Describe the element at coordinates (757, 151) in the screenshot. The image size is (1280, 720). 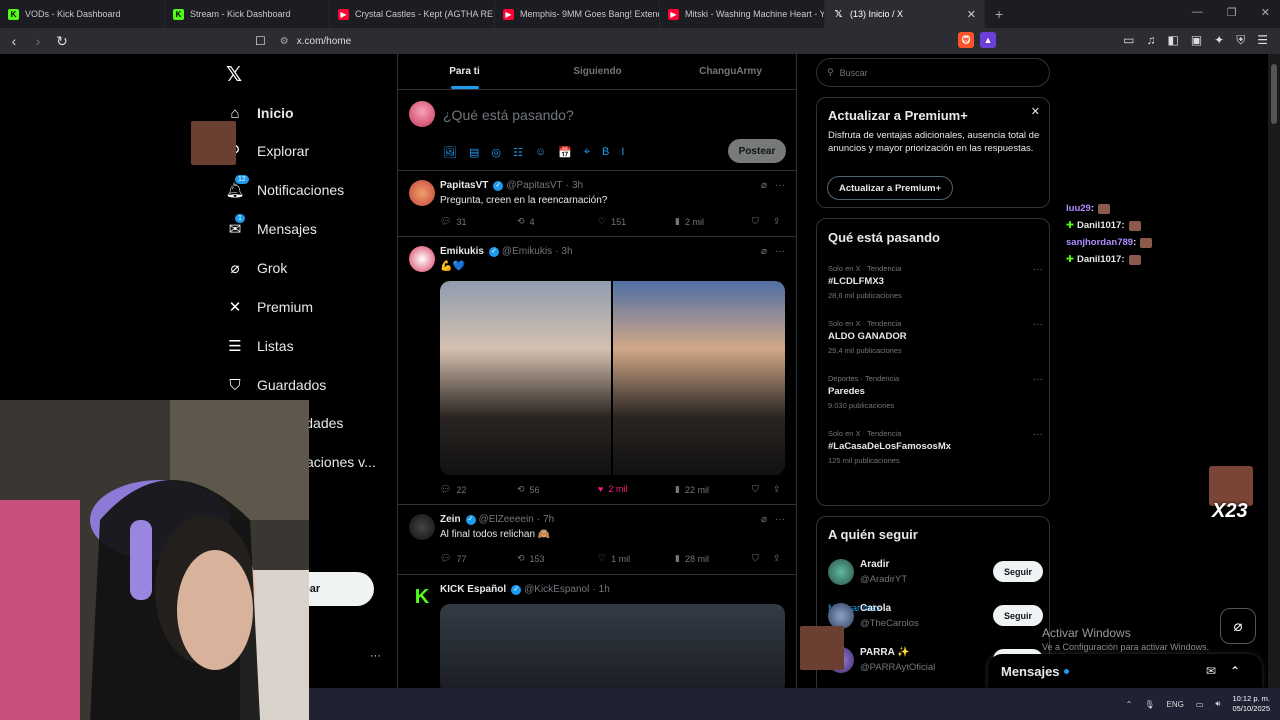
I see `composer-post-button: Postear` at that location.